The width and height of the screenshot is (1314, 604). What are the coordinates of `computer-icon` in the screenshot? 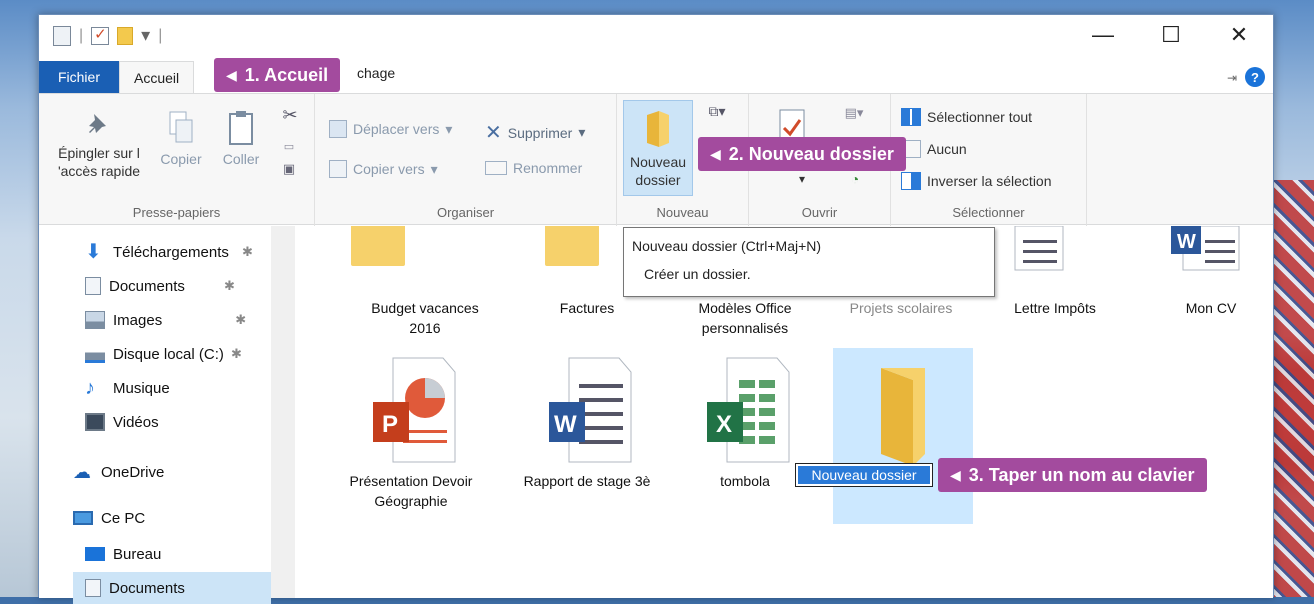 It's located at (83, 518).